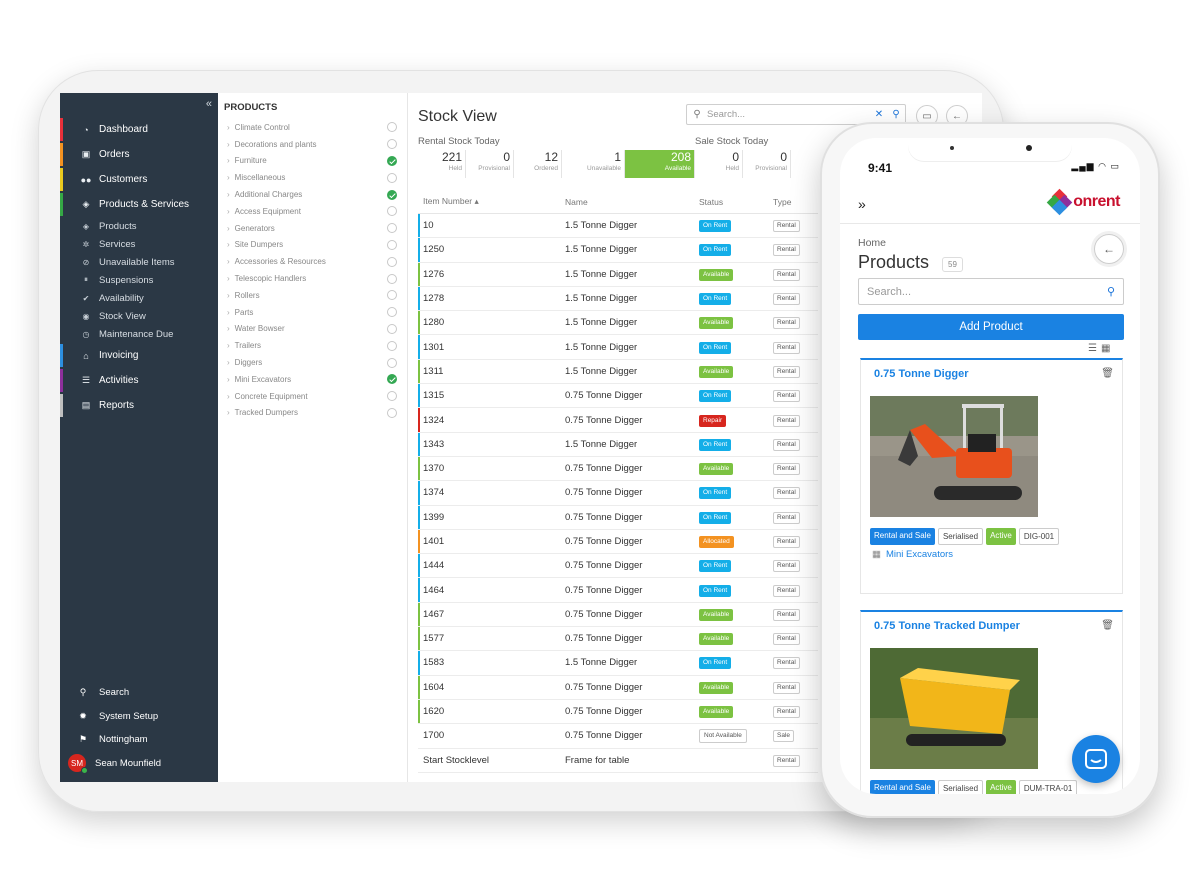 This screenshot has width=1200, height=880. I want to click on table-row: 1399 0.75 Tonne Digger On Rent Rental, so click(618, 517).